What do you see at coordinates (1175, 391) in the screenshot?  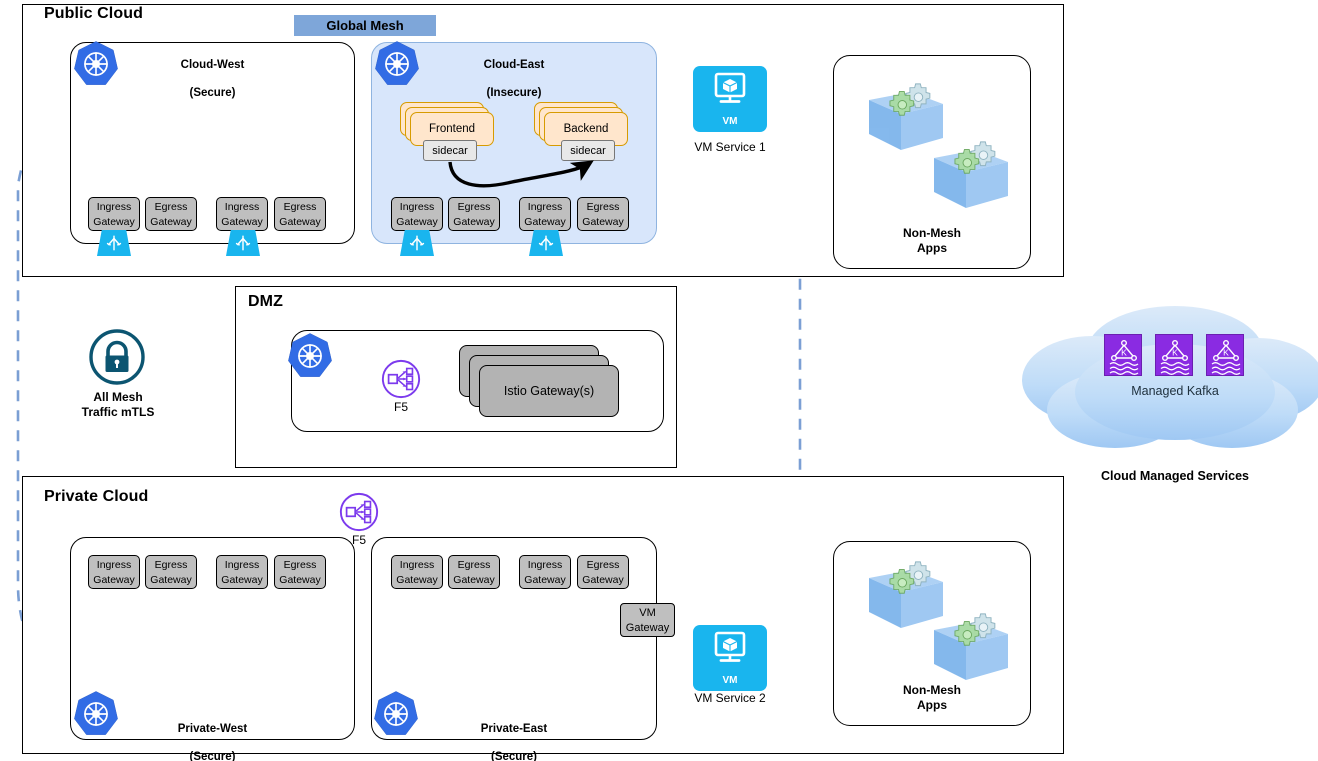 I see `managed-kafka-label: Managed Kafka` at bounding box center [1175, 391].